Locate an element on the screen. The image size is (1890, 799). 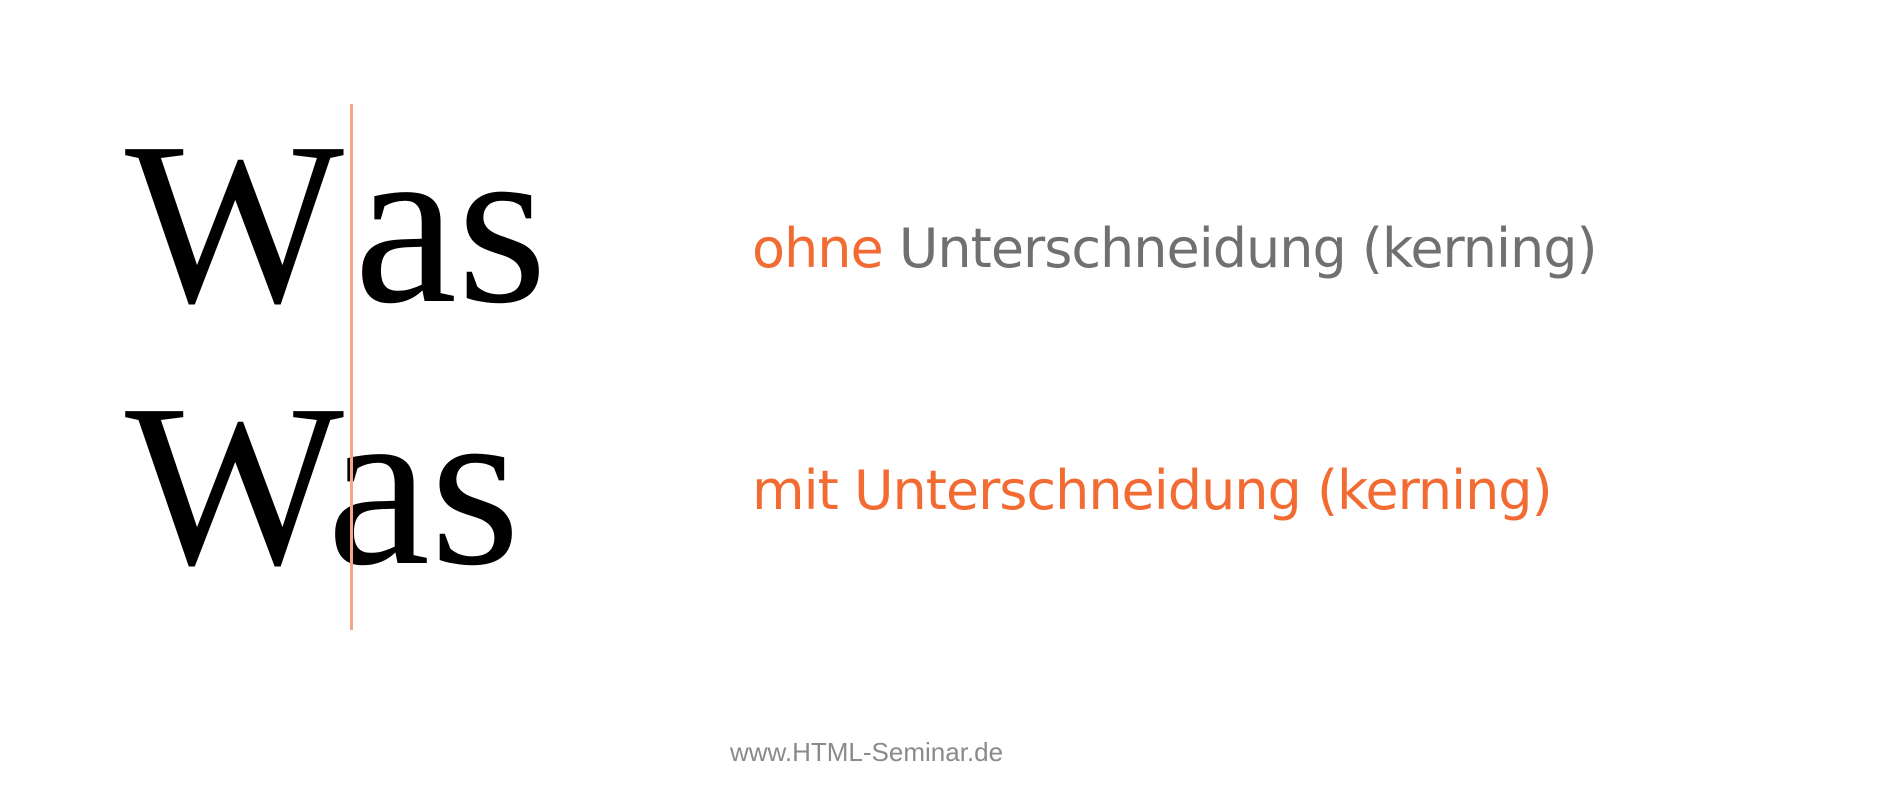
sample-word-without-kerning: Was is located at coordinates (336, 224).